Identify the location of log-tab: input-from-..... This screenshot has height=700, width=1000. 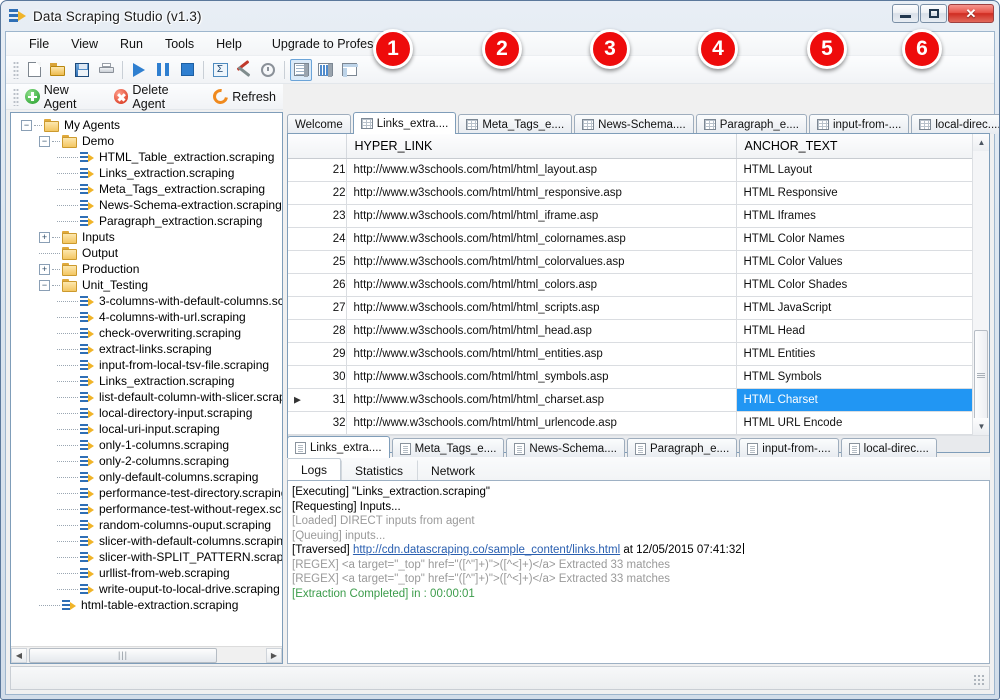
(789, 448).